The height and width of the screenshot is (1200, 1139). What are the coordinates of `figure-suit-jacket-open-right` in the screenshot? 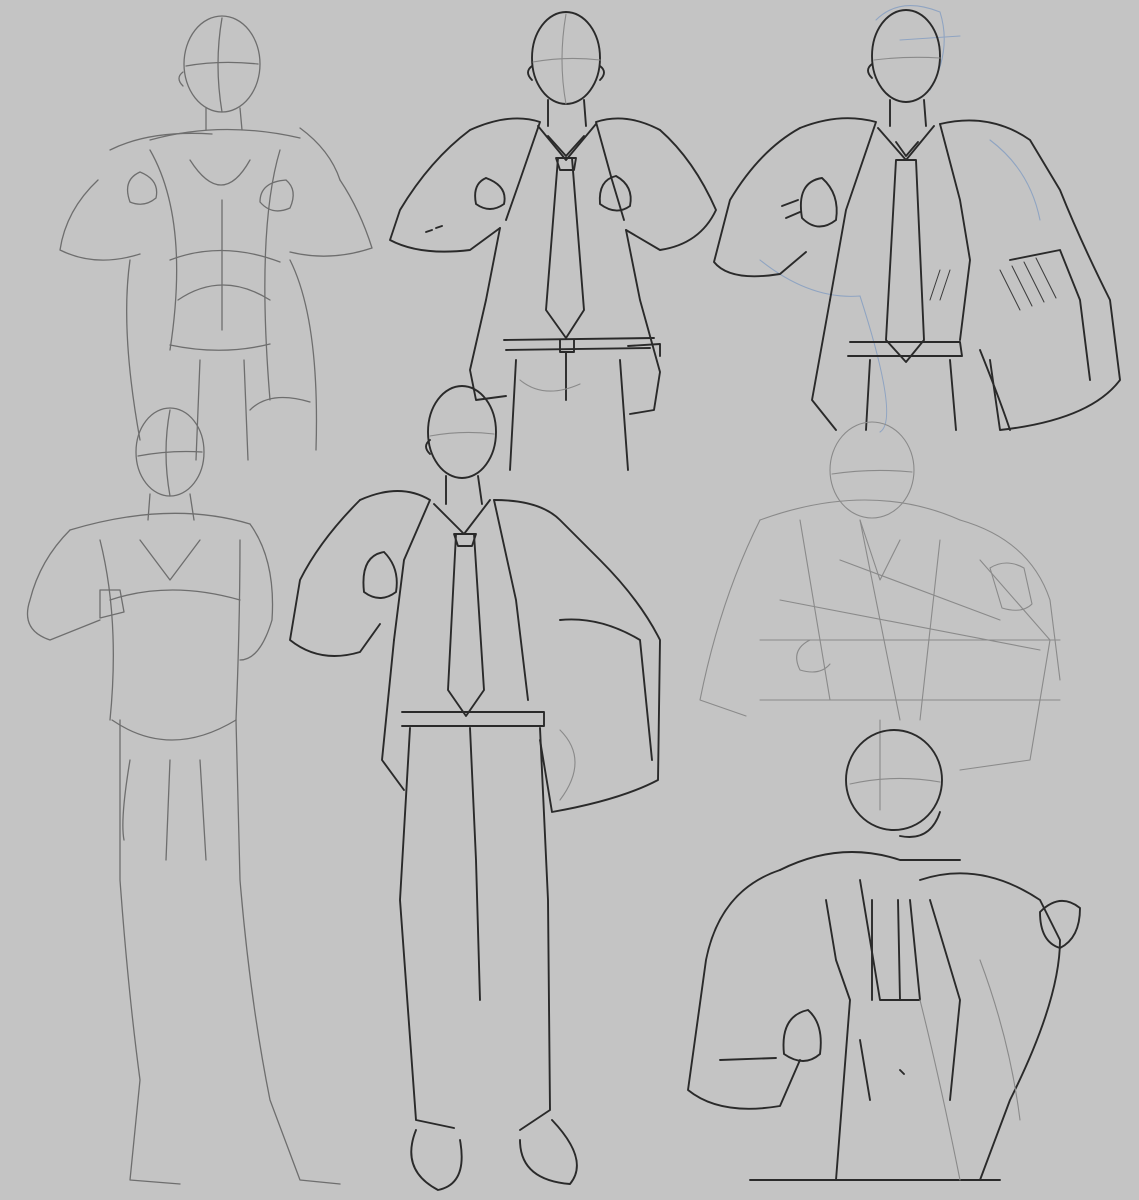 It's located at (917, 219).